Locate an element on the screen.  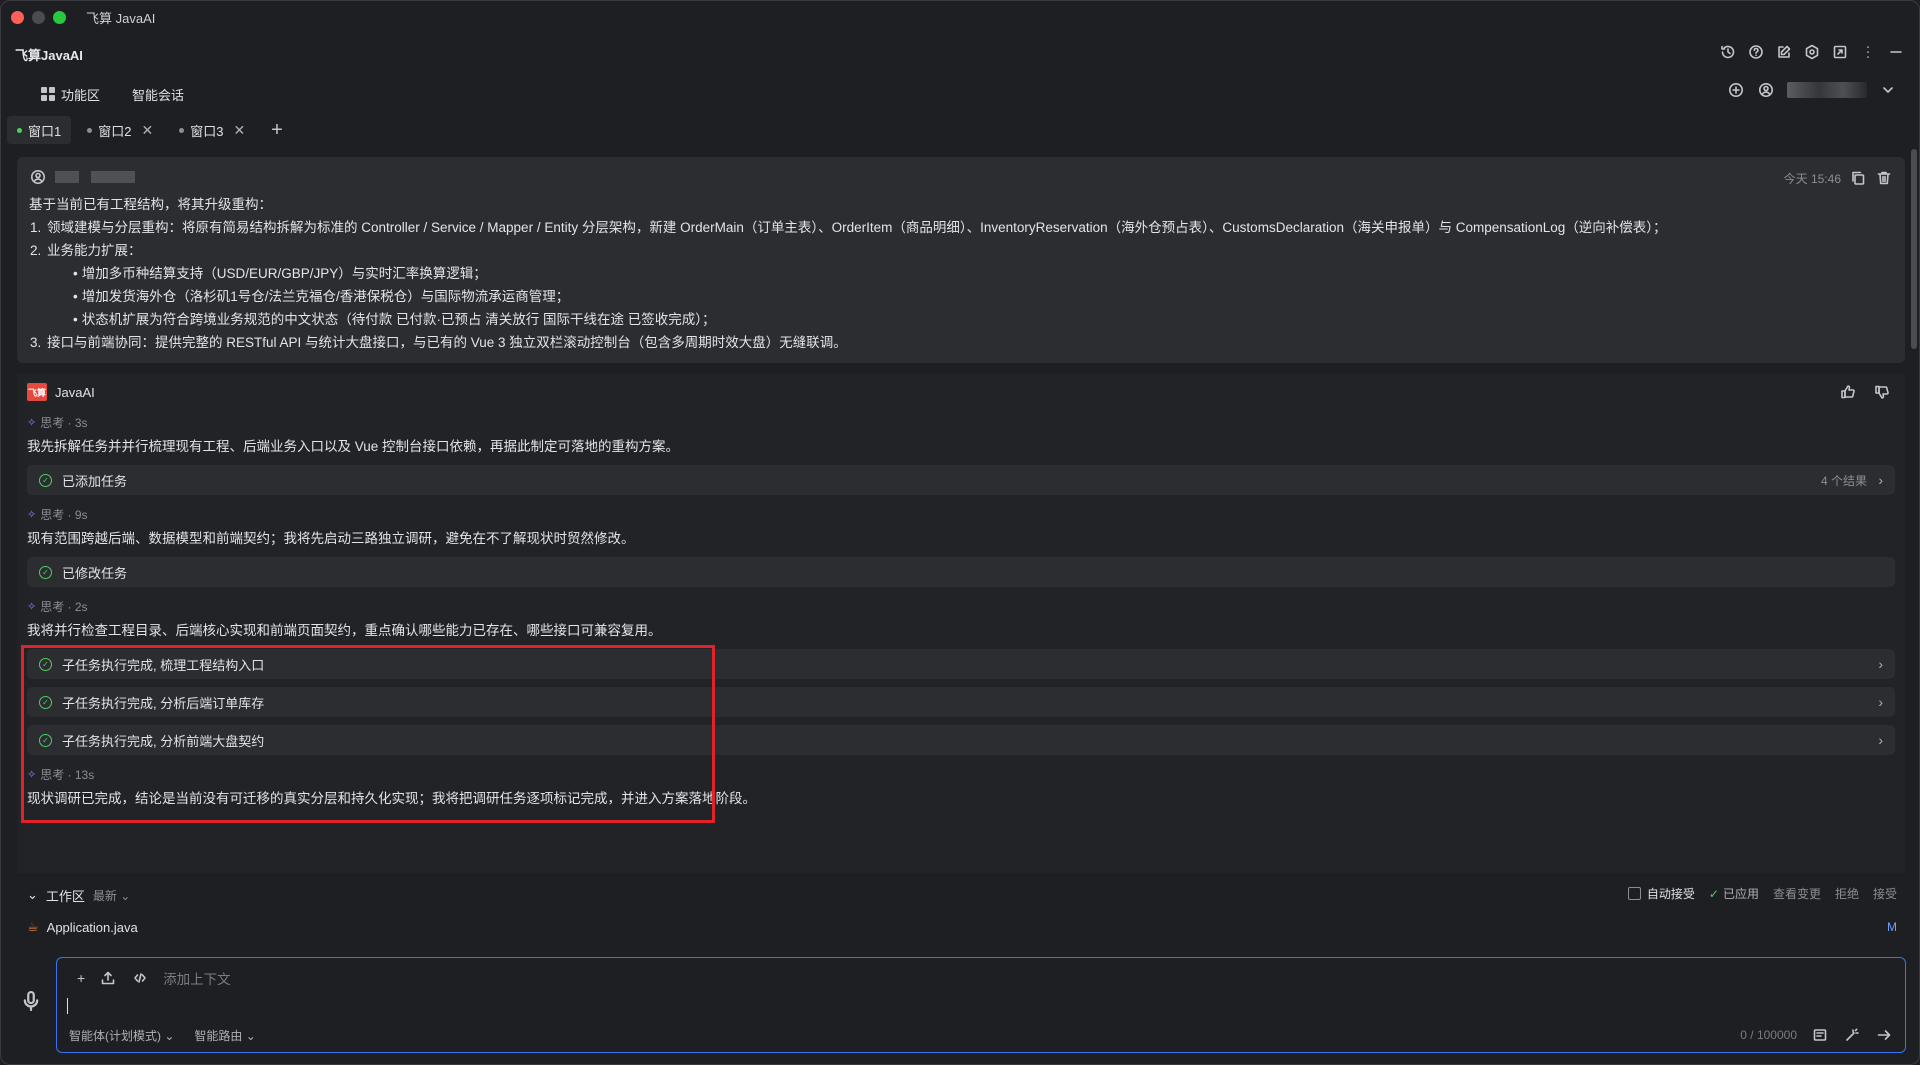
agent-mode-dropdown: 智能体(计划模式) ⌄ is located at coordinates (121, 1035).